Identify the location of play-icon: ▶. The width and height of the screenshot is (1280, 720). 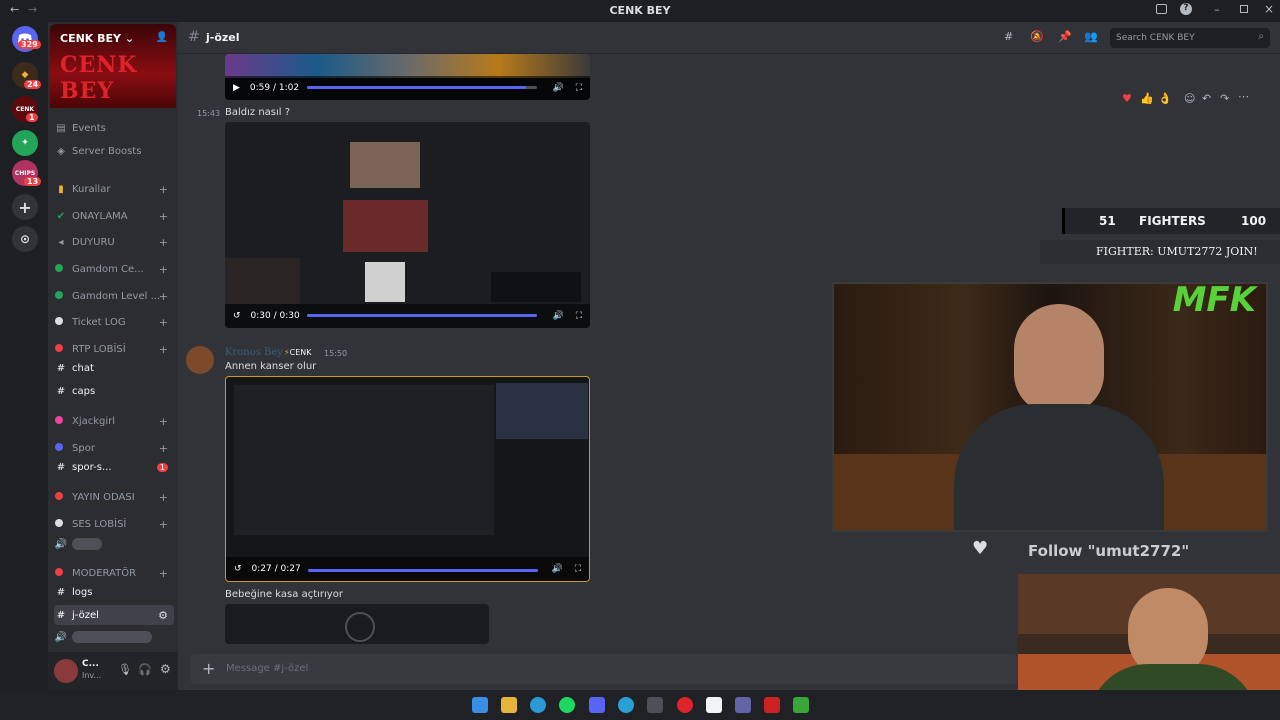
(236, 88).